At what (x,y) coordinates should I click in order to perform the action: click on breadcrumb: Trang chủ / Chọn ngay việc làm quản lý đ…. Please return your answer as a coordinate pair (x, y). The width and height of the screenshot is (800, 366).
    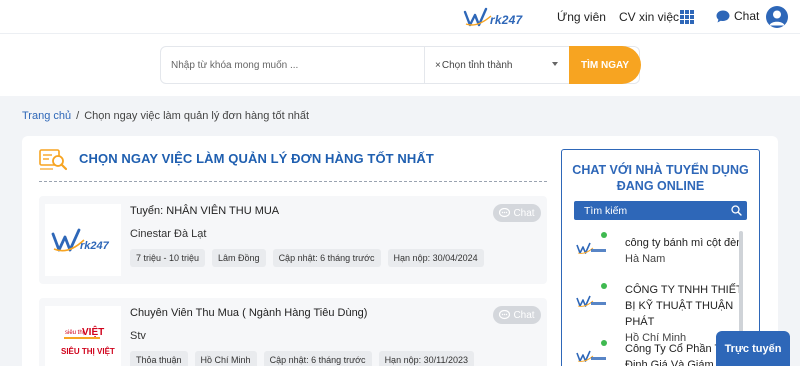
    Looking at the image, I should click on (165, 116).